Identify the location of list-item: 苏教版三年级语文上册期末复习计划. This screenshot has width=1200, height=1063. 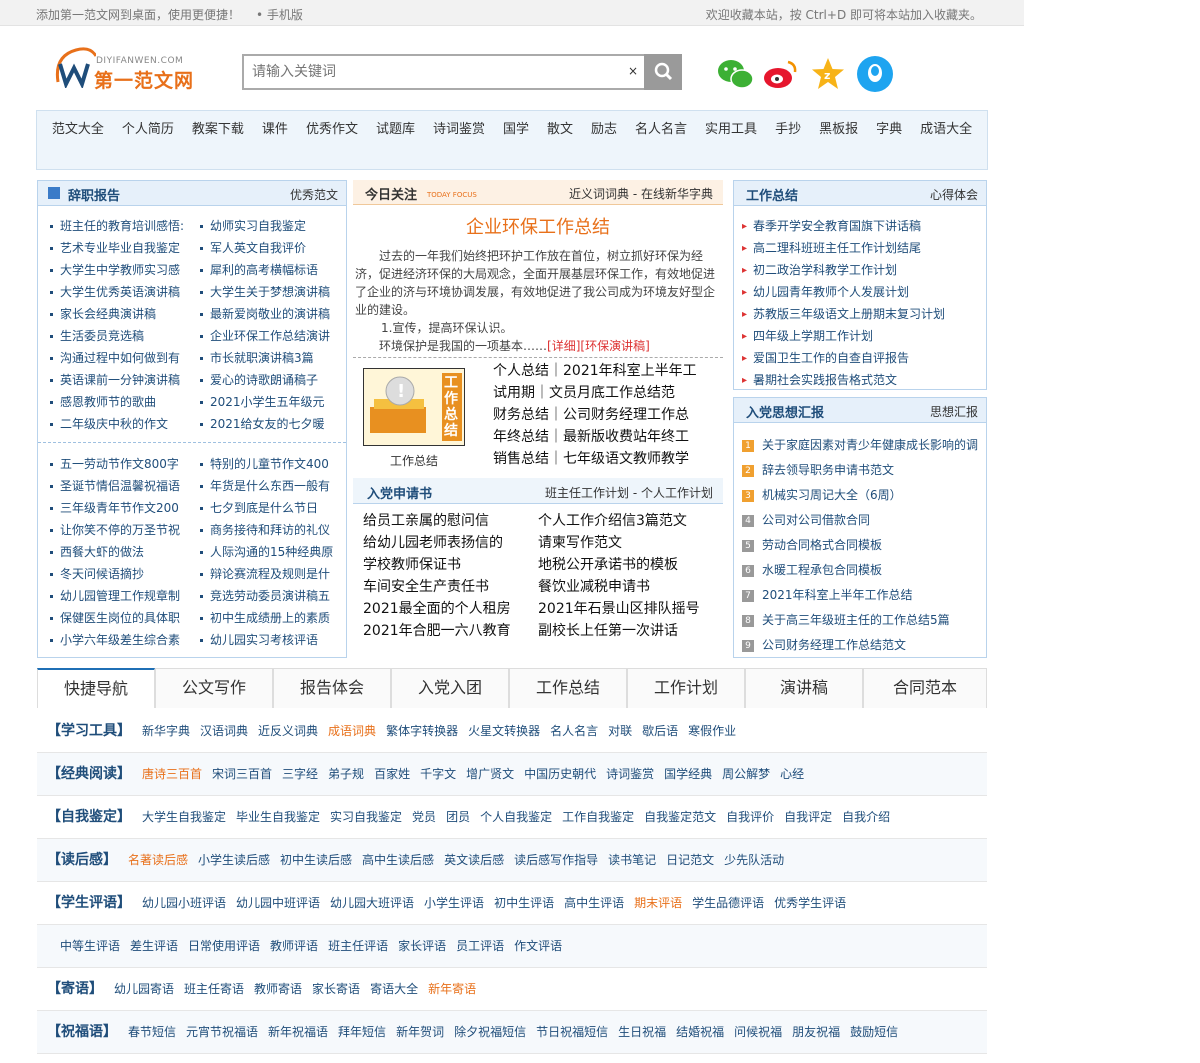
(860, 313).